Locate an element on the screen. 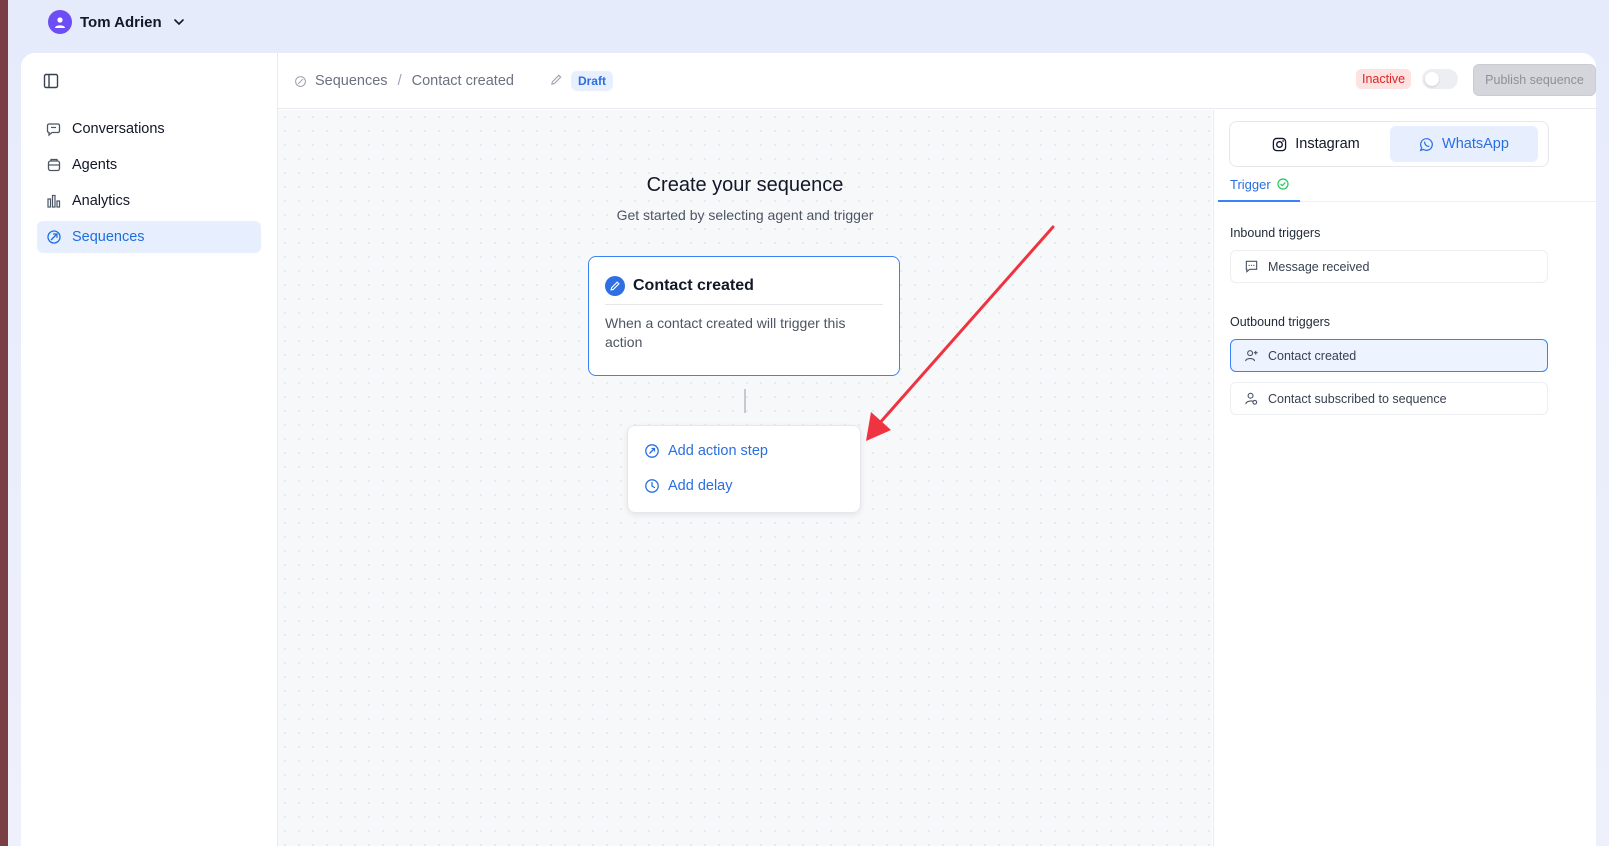  add-action-step-button: Add action step is located at coordinates (706, 451).